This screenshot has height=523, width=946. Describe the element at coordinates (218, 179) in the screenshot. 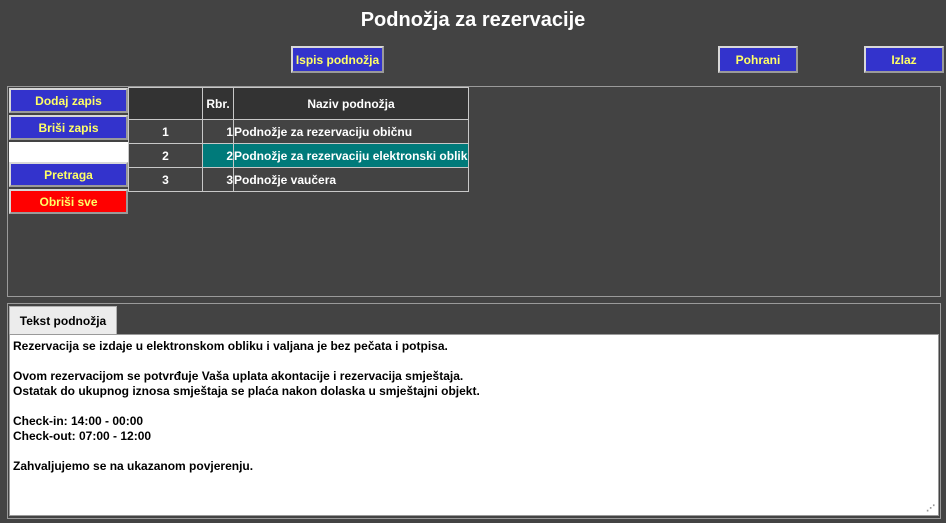

I see `rbr-cell: 3` at that location.